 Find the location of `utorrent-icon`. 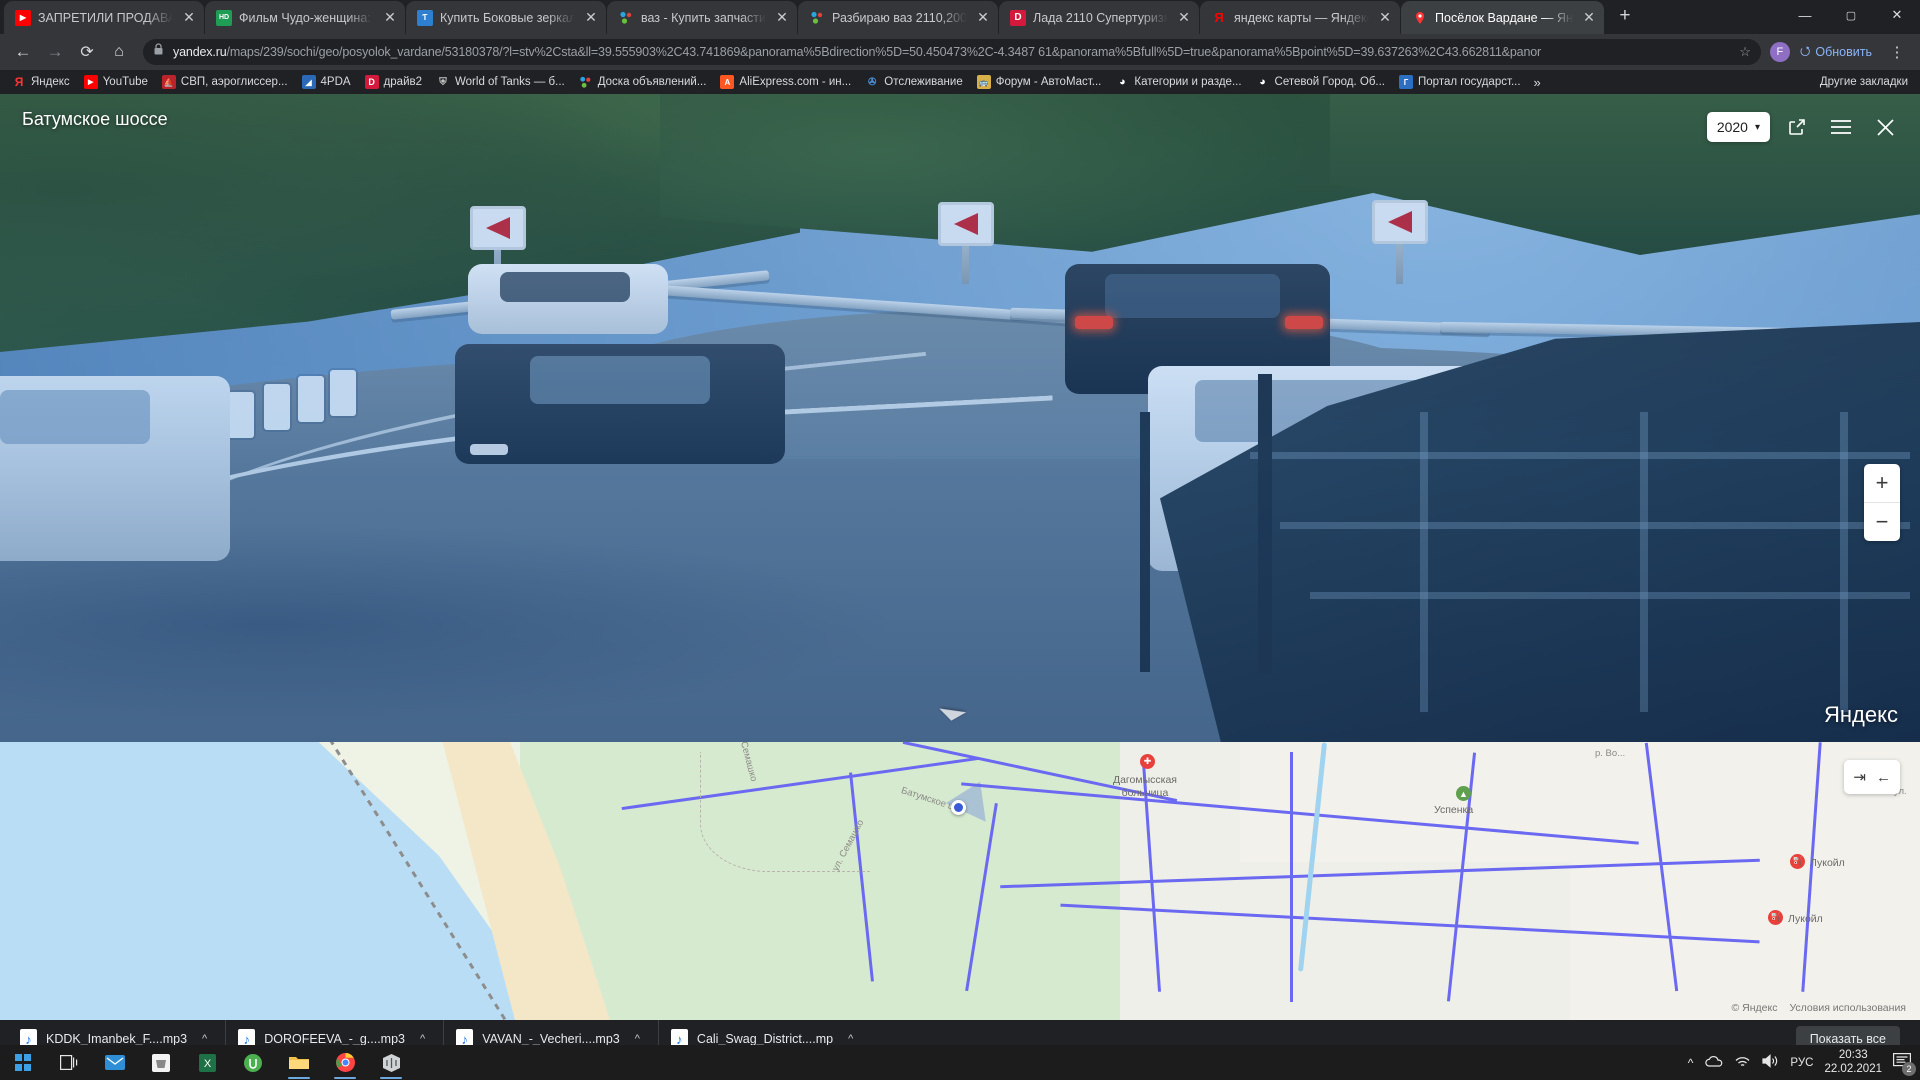

utorrent-icon is located at coordinates (253, 1062).